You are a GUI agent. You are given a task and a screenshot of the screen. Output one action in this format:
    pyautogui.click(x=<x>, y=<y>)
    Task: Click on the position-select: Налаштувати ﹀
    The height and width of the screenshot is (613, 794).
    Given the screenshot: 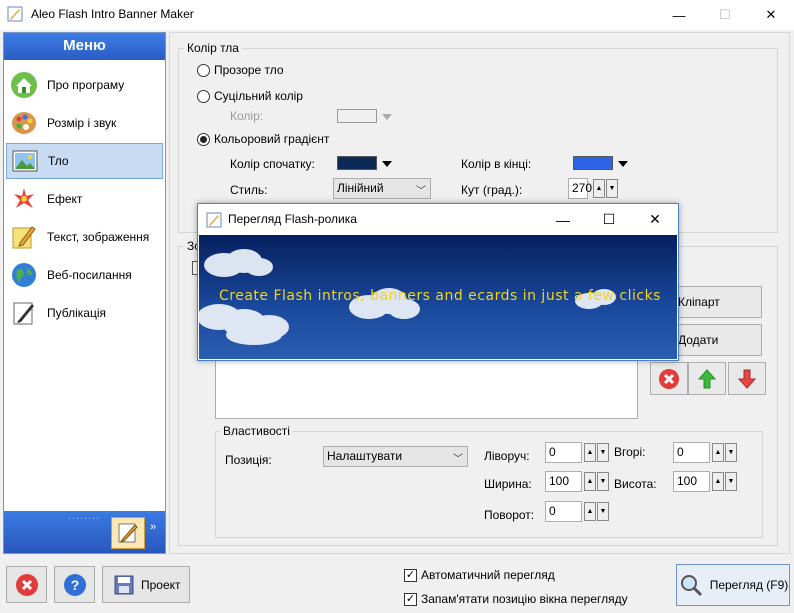 What is the action you would take?
    pyautogui.click(x=395, y=456)
    